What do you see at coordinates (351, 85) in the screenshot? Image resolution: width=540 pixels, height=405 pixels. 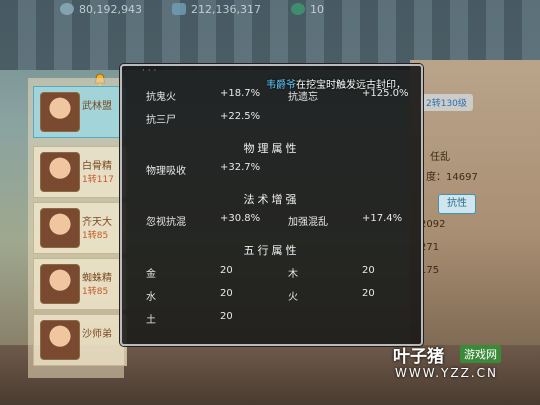 I see `notice-text: 在挖宝时触发远古封印，` at bounding box center [351, 85].